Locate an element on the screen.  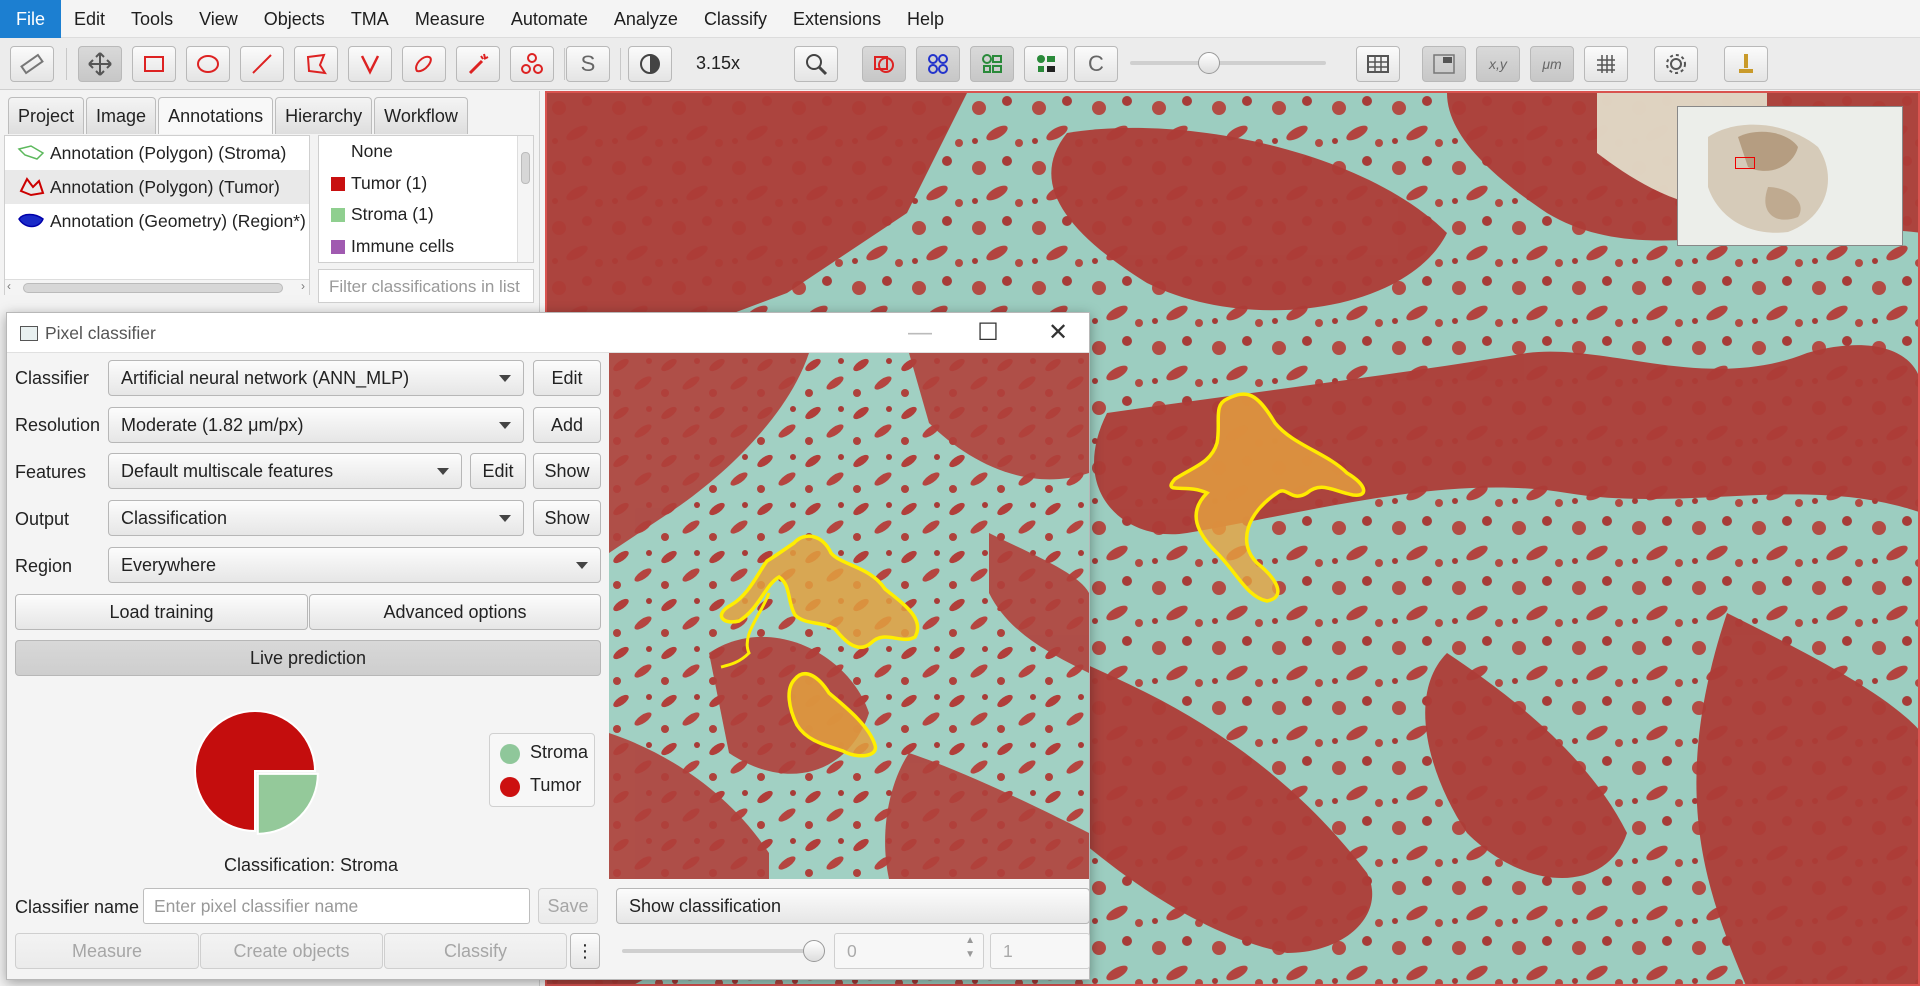
scroll-right-arrow-icon: › is located at coordinates (303, 286).